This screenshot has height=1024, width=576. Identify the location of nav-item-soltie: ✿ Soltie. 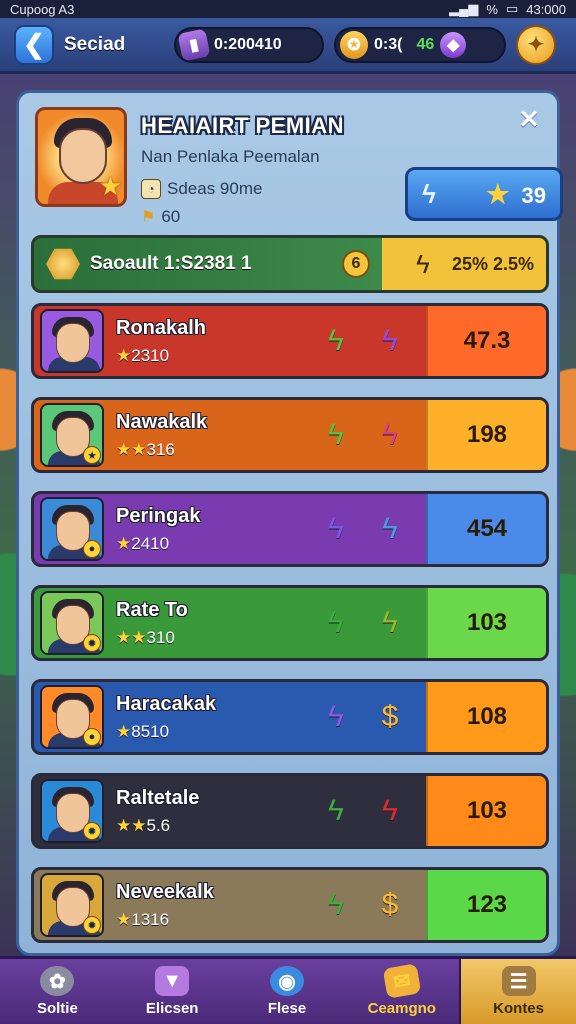
(57, 991).